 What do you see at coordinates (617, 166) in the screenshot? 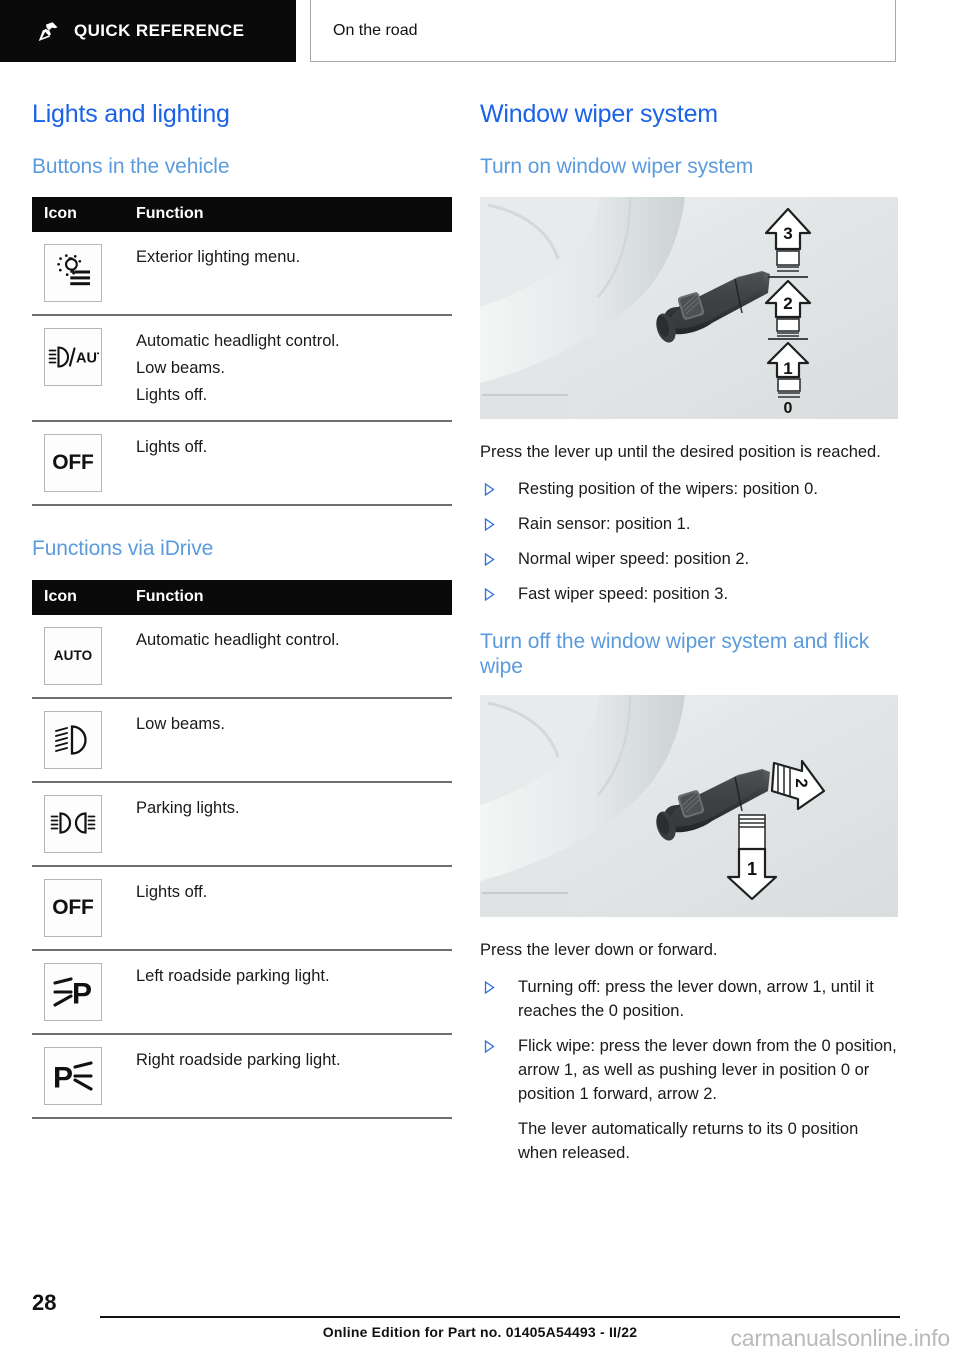
I see `subsection-turn-on-window-wiper-system: Turn on window wiper system` at bounding box center [617, 166].